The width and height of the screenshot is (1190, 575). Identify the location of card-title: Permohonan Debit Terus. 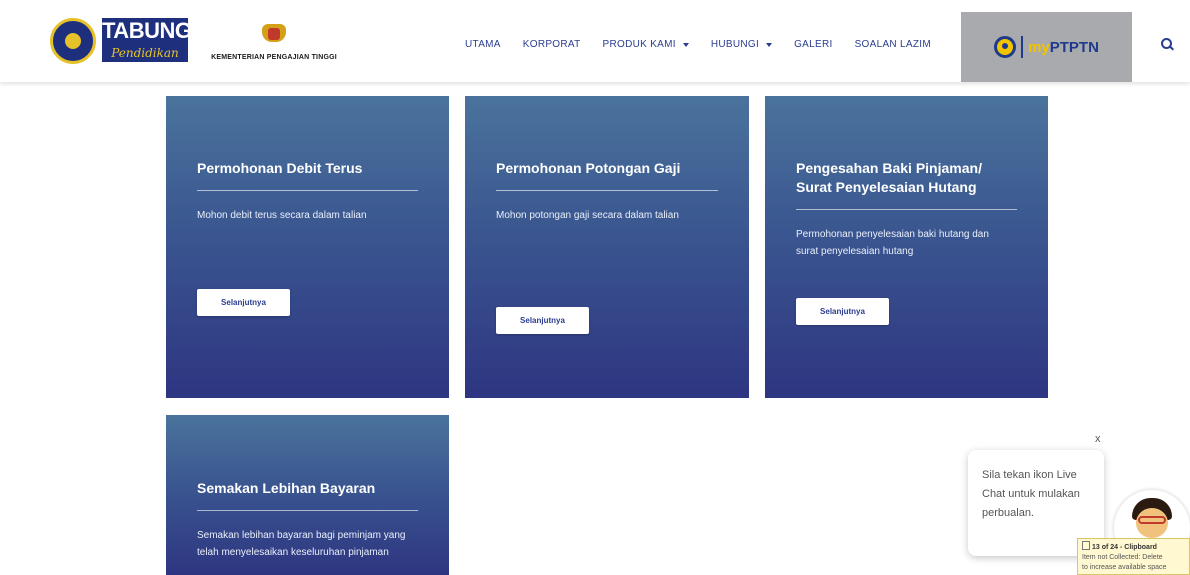
(280, 168).